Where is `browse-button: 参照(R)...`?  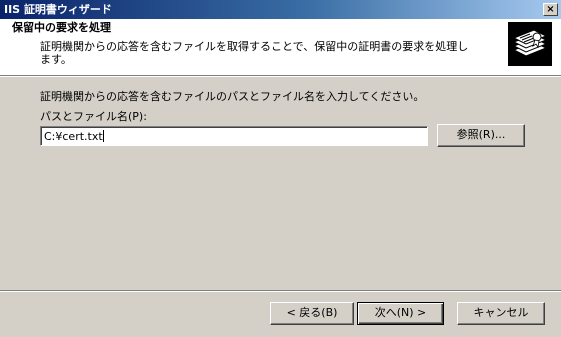 browse-button: 参照(R)... is located at coordinates (481, 135).